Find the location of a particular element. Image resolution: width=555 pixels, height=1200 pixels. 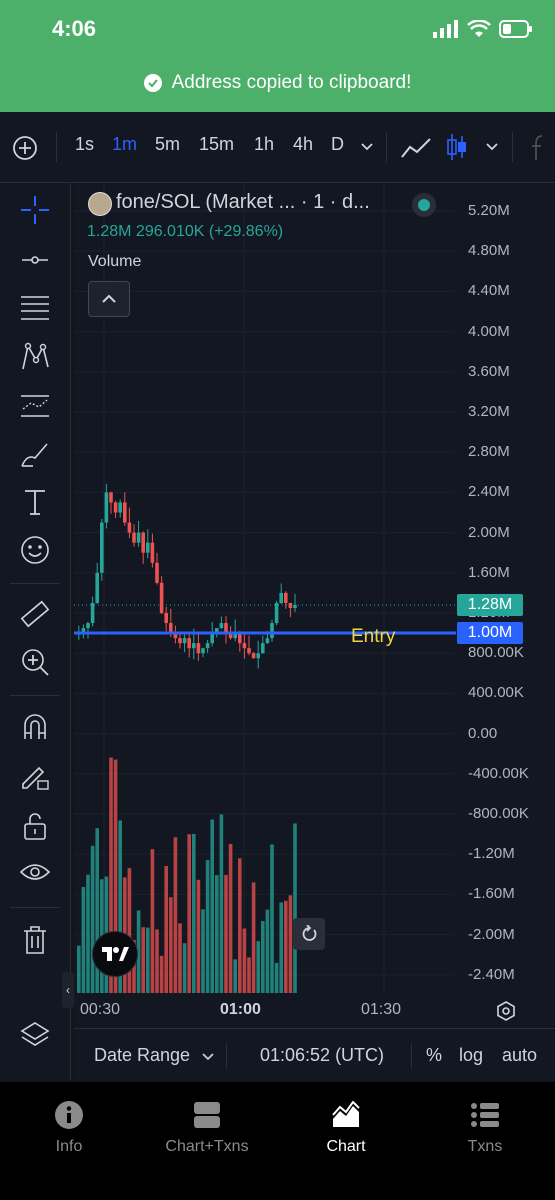

interval-4h: 4h is located at coordinates (303, 144).